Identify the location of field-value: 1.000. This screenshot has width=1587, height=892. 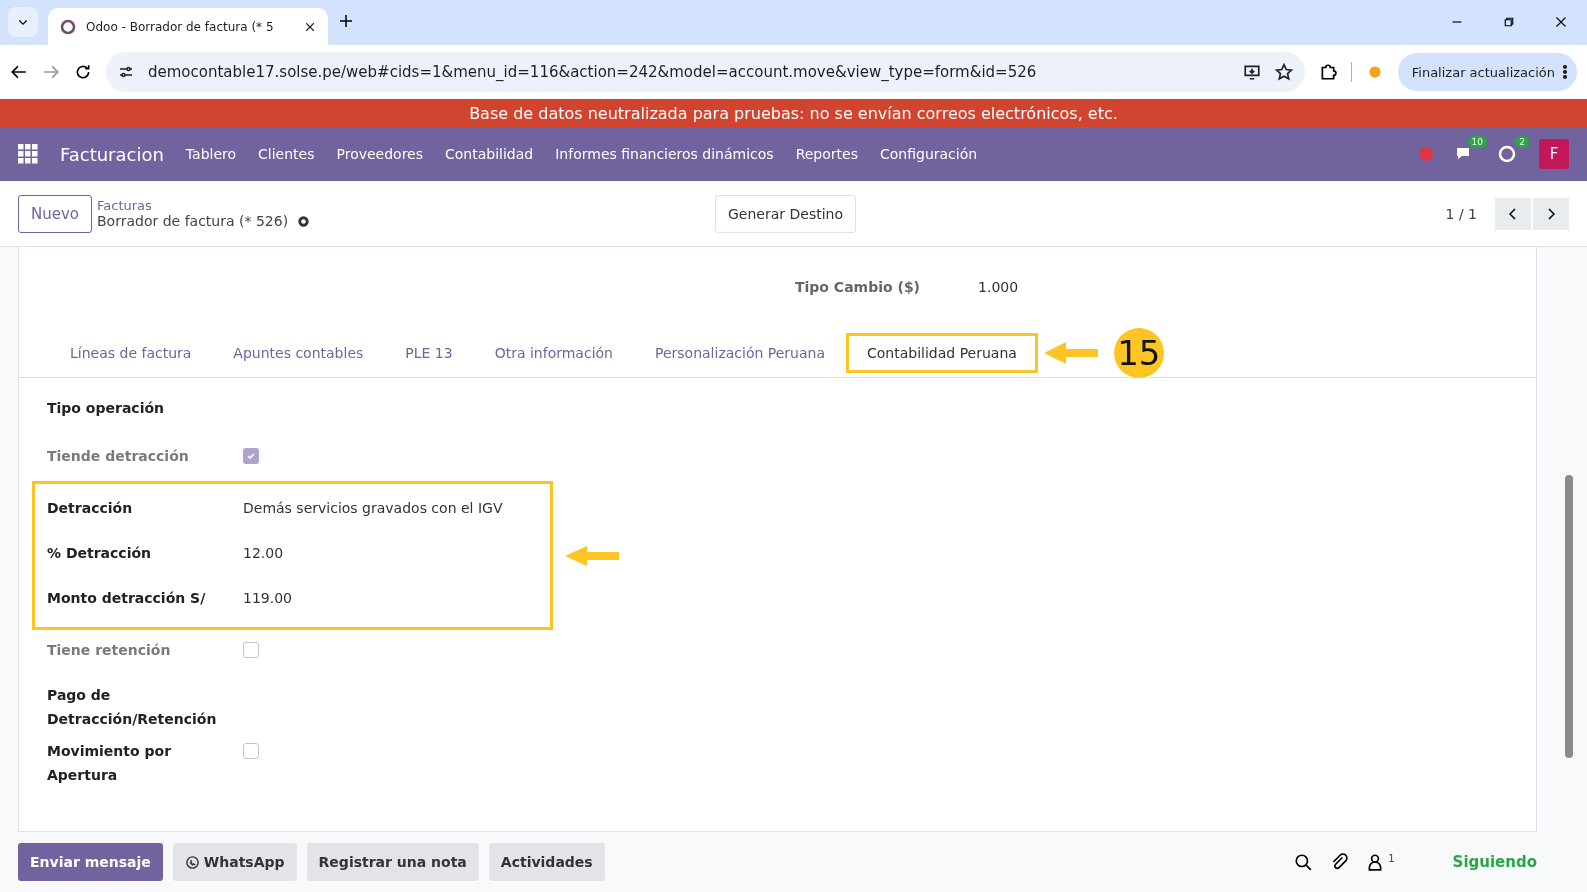
(998, 287).